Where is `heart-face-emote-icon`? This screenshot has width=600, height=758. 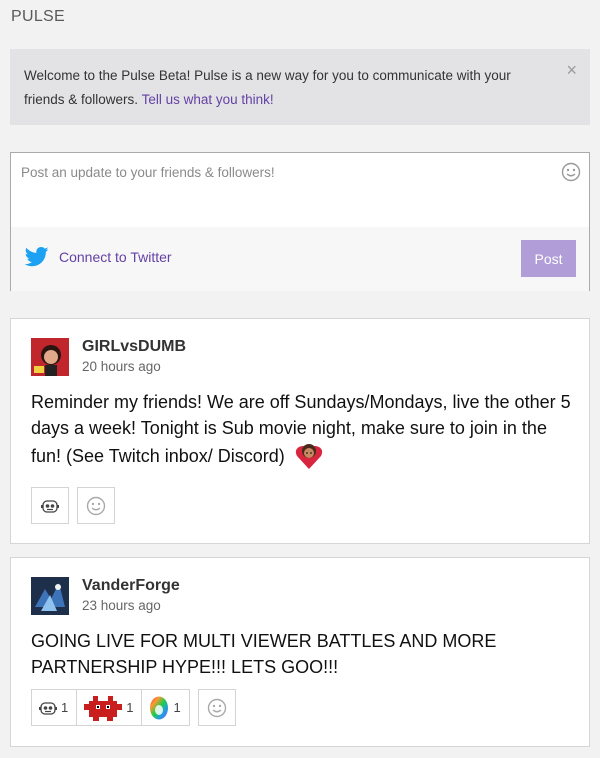 heart-face-emote-icon is located at coordinates (308, 456).